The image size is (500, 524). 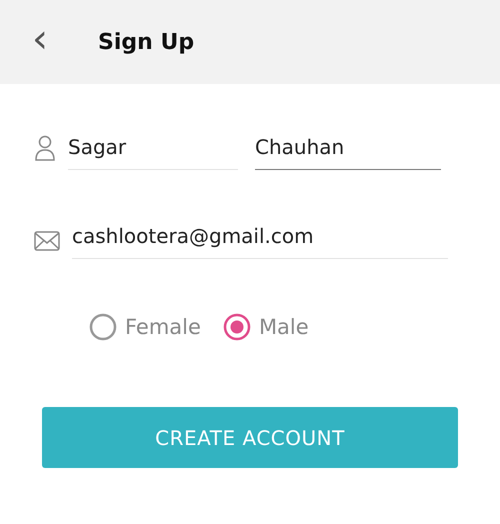 I want to click on name-field: Chauhan, so click(x=348, y=152).